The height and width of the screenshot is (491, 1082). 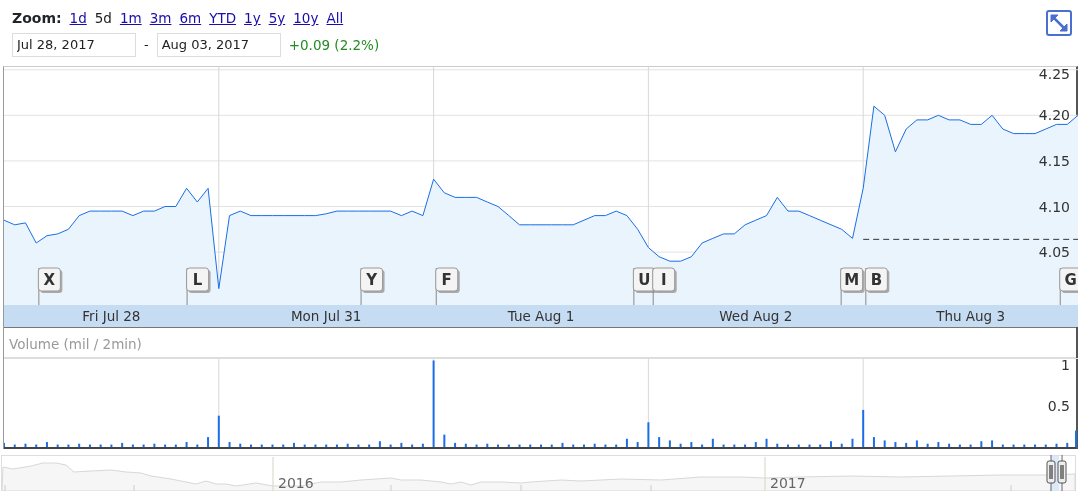 I want to click on zoom-option: 3m, so click(x=160, y=18).